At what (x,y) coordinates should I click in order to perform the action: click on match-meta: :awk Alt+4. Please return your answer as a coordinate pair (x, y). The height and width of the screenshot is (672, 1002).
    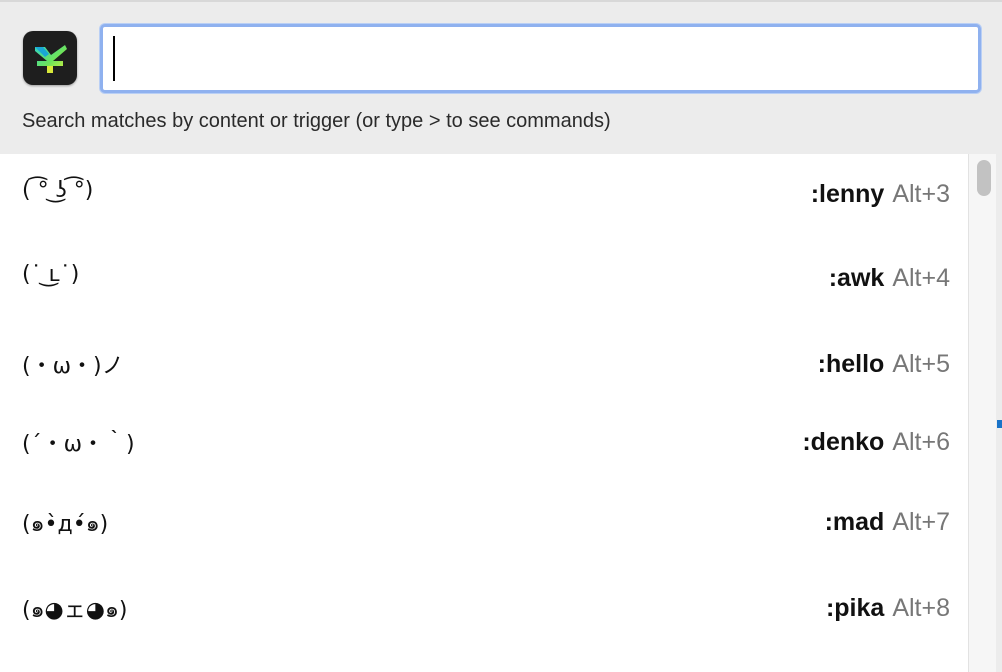
    Looking at the image, I should click on (889, 278).